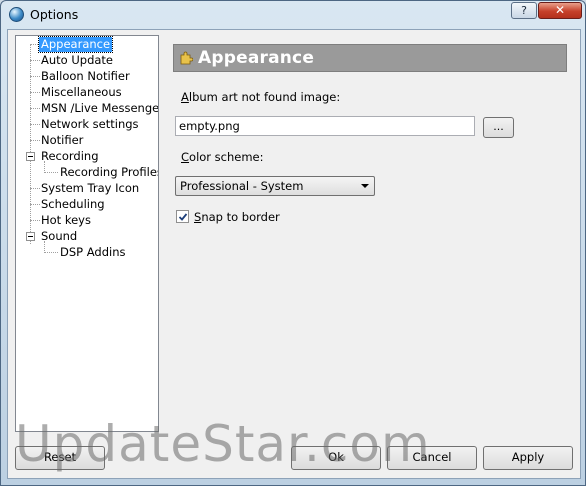  I want to click on color-scheme-label: Color scheme:, so click(222, 157).